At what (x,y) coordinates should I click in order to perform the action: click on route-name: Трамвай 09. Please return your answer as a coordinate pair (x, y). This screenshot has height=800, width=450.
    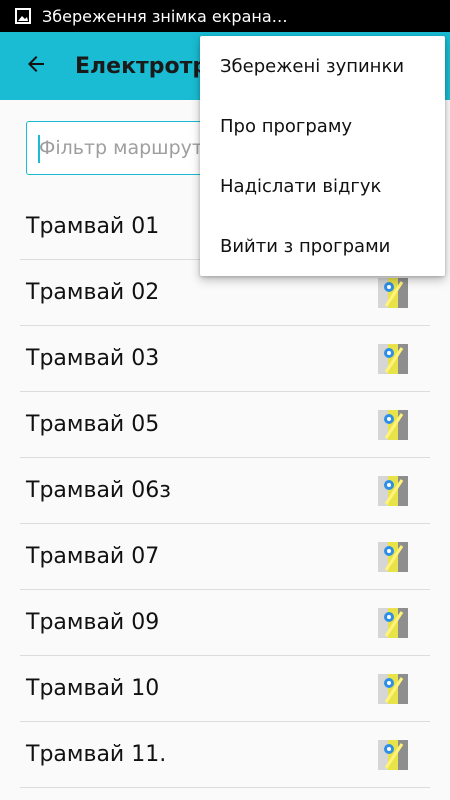
    Looking at the image, I should click on (93, 622).